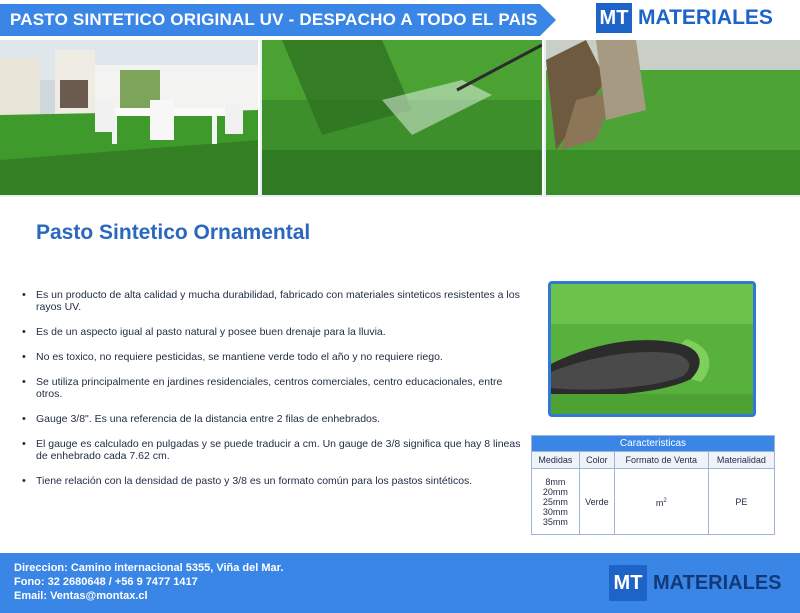  Describe the element at coordinates (555, 491) in the screenshot. I see `size-value: 20mm` at that location.